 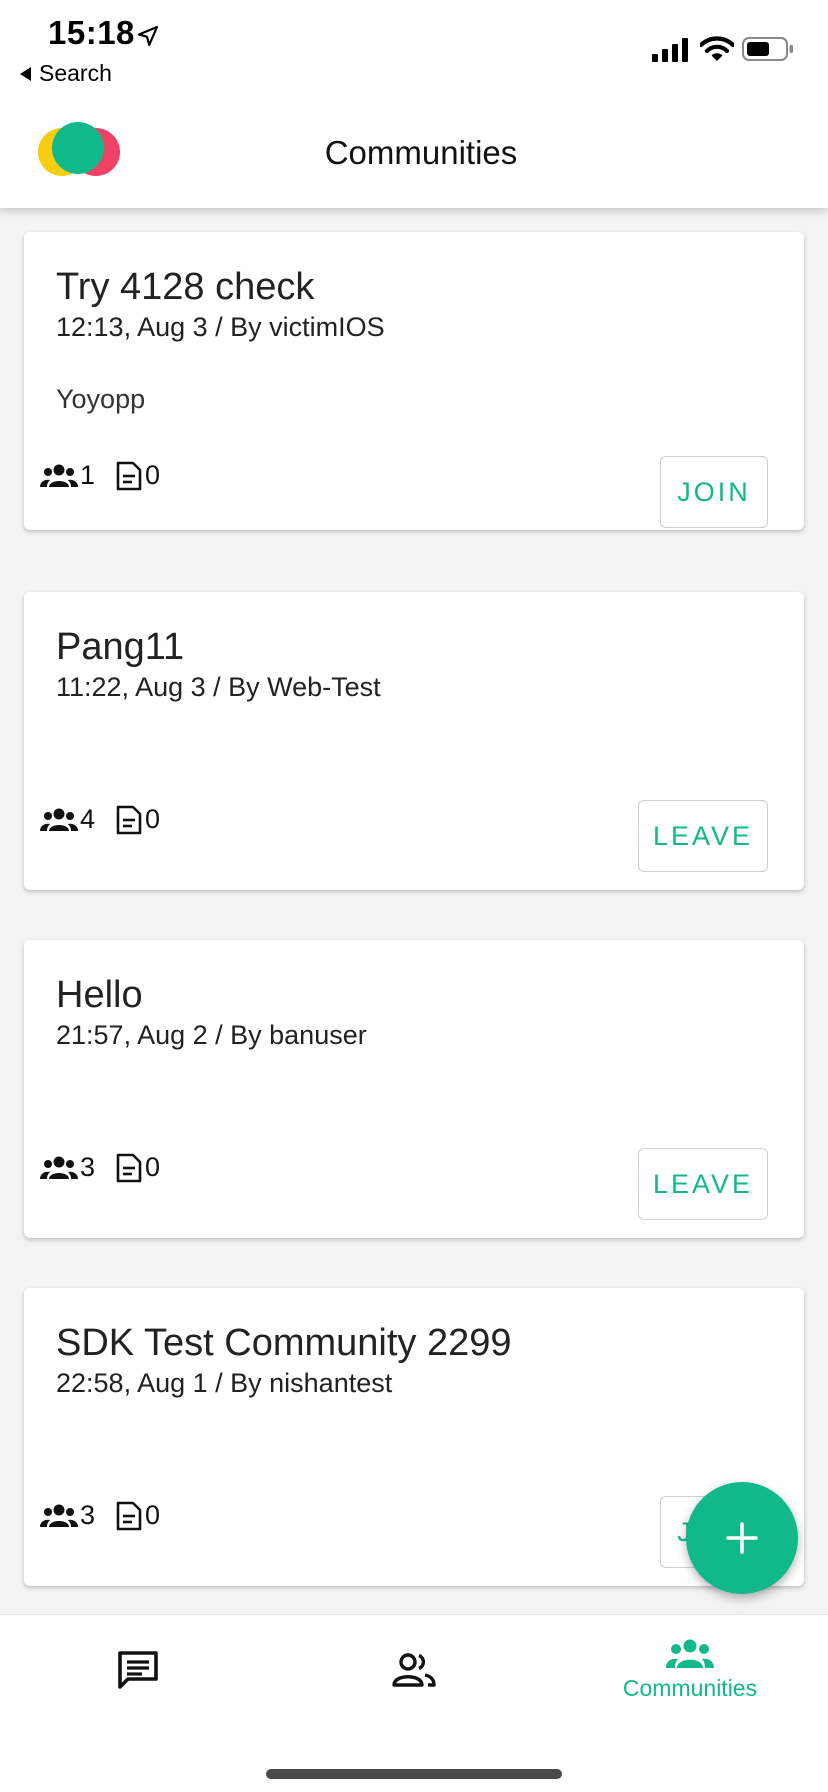 What do you see at coordinates (101, 399) in the screenshot?
I see `community-description: Yoyopp` at bounding box center [101, 399].